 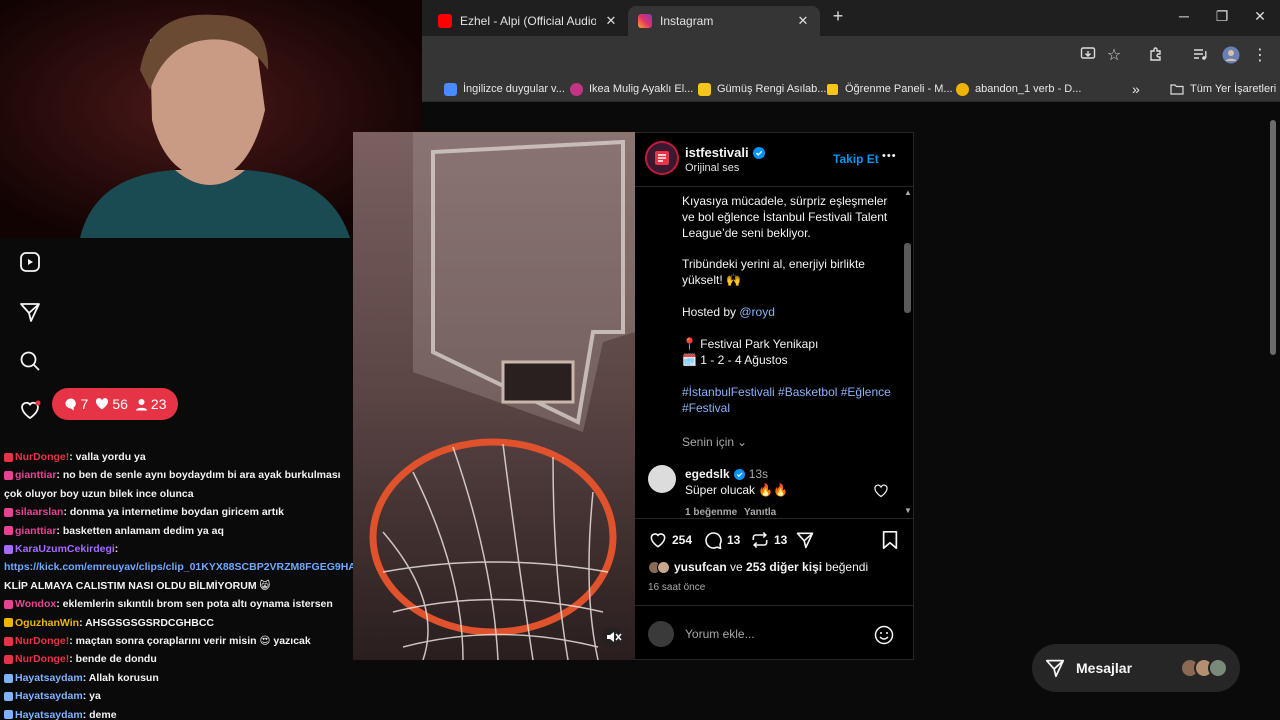 I want to click on profile-avatar, so click(x=1231, y=56).